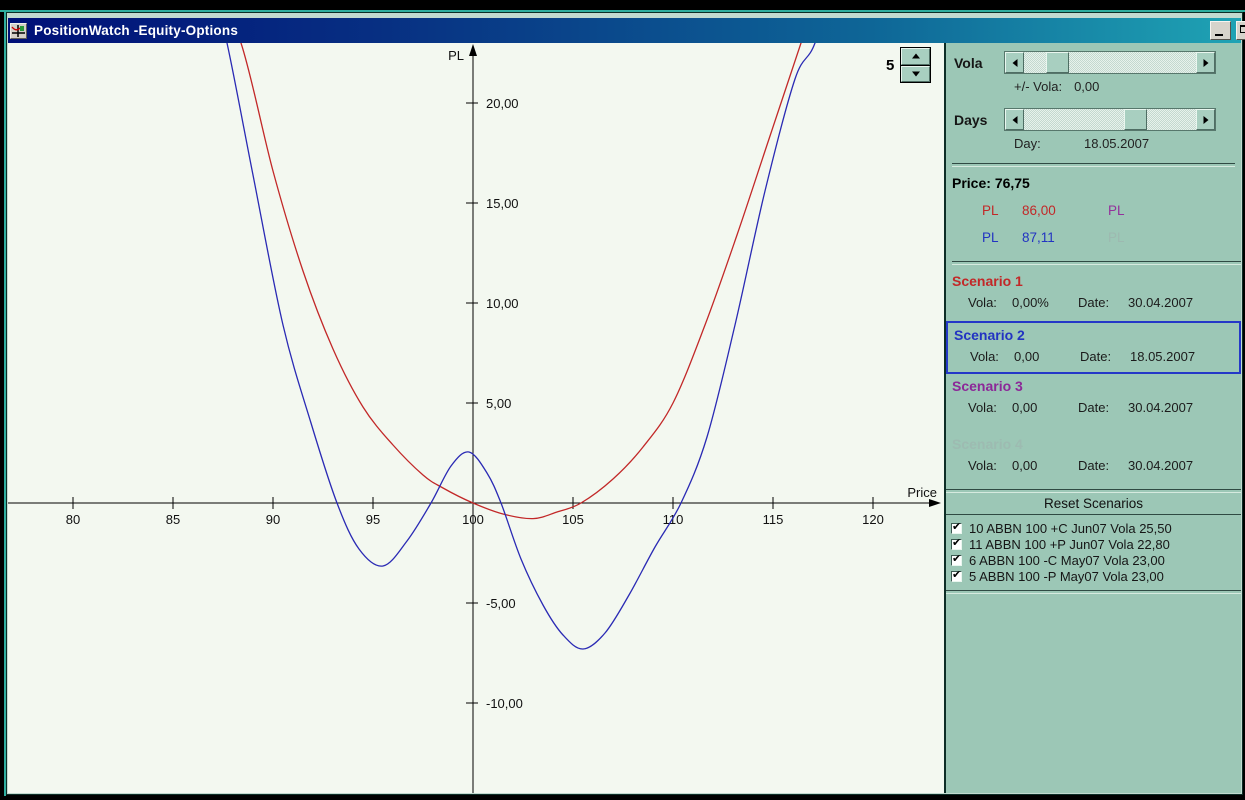 The height and width of the screenshot is (800, 1245). Describe the element at coordinates (1093, 394) in the screenshot. I see `scenario-block-3: Scenario 3 Vola: 0,00 Date: 30.04.2007` at that location.